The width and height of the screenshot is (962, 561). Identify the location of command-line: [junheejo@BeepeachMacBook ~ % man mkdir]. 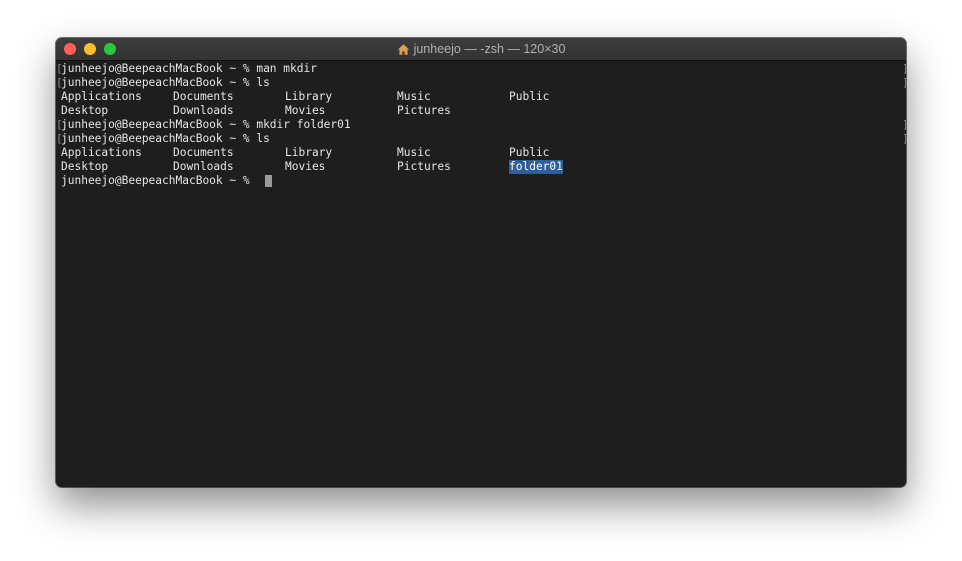
(481, 69).